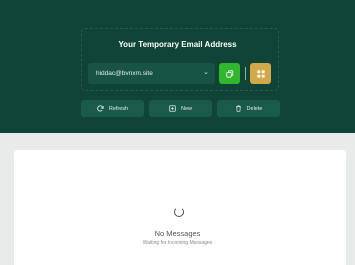  What do you see at coordinates (206, 72) in the screenshot?
I see `chevron-down-icon: ⌄` at bounding box center [206, 72].